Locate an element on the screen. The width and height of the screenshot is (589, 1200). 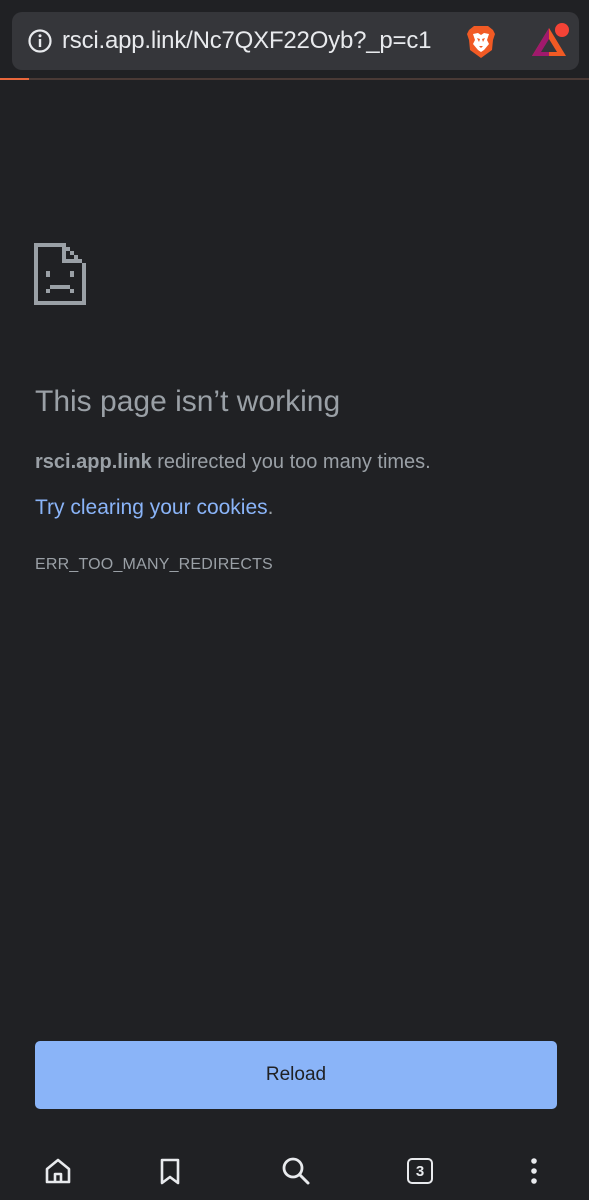
page-load-progress is located at coordinates (294, 79).